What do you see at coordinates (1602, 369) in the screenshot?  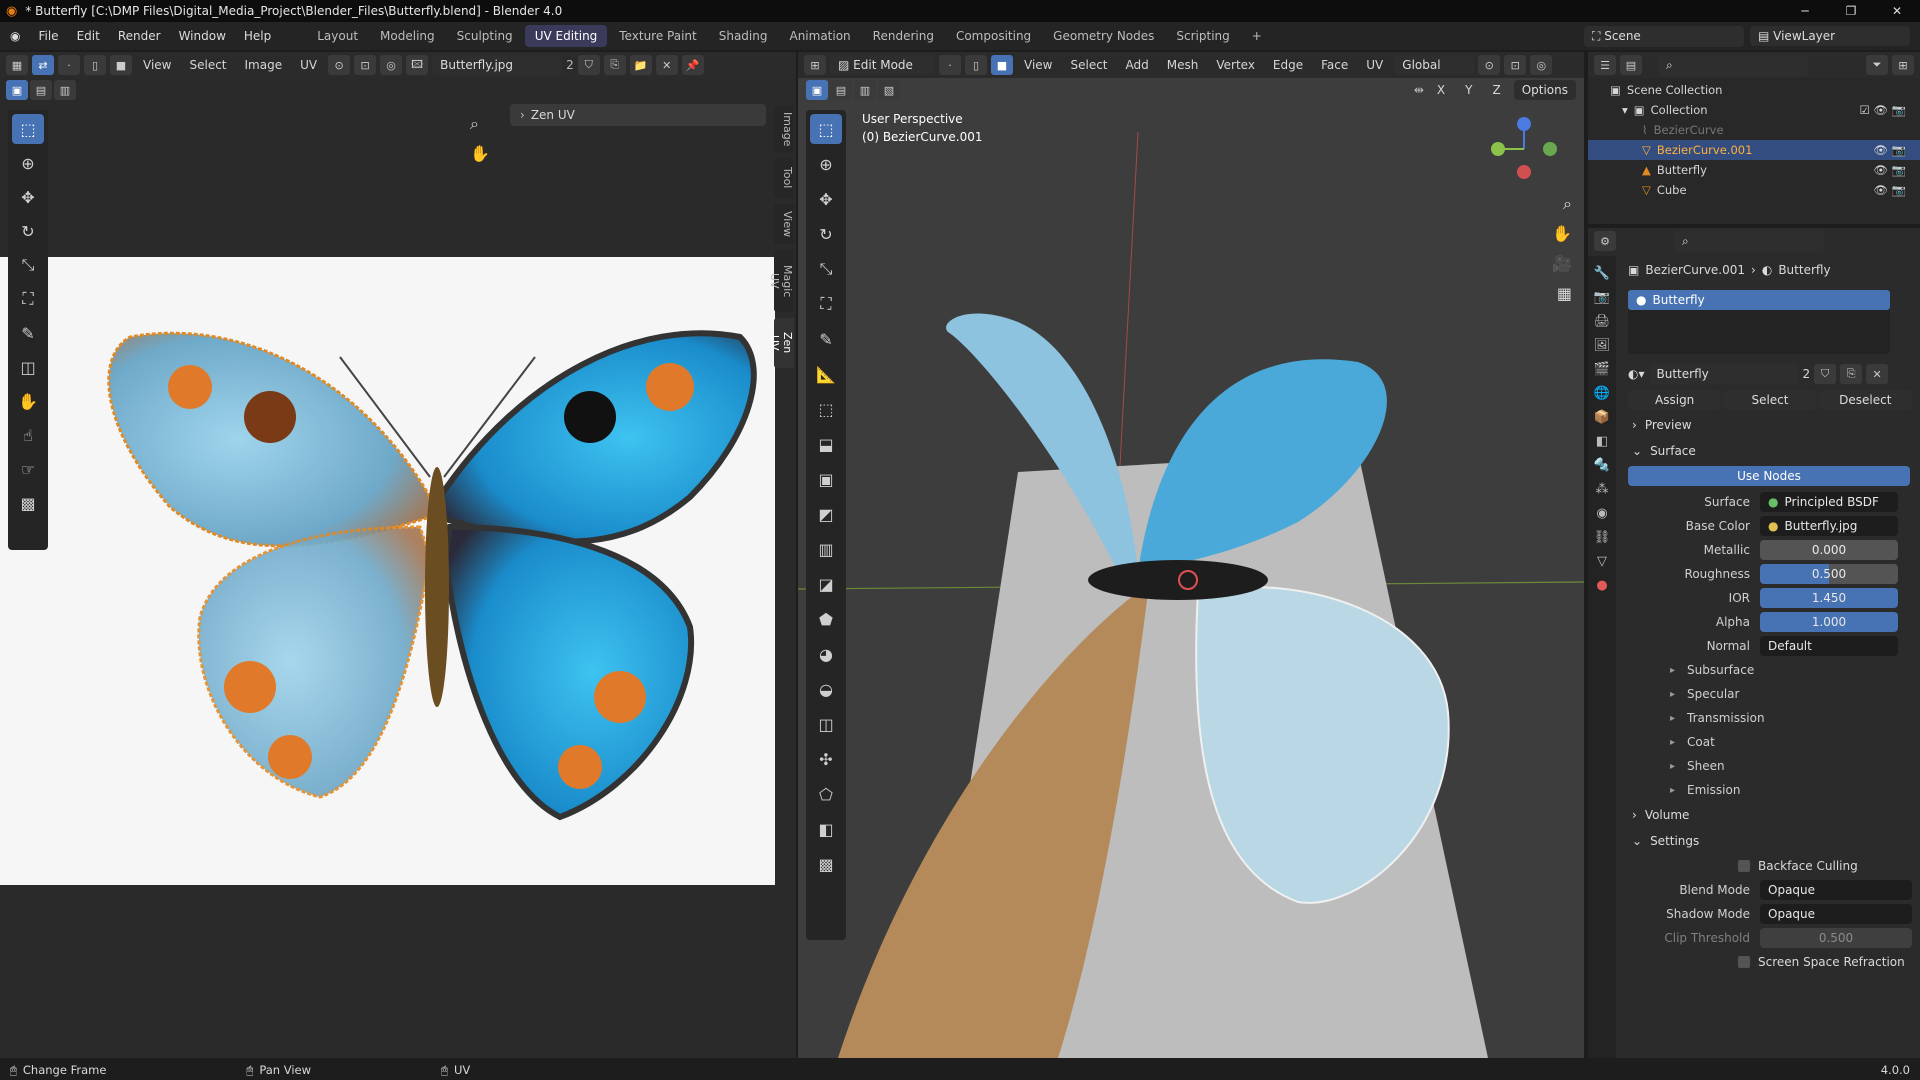 I see `scene-tab-icon: 🎬` at bounding box center [1602, 369].